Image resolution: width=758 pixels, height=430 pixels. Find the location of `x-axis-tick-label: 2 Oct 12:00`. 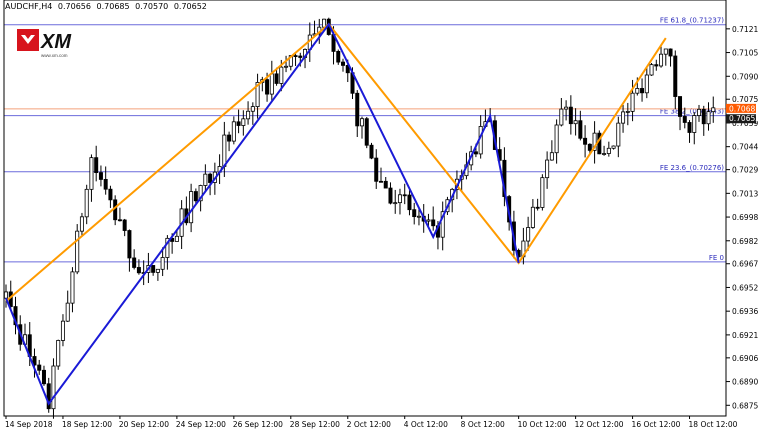

x-axis-tick-label: 2 Oct 12:00 is located at coordinates (369, 424).